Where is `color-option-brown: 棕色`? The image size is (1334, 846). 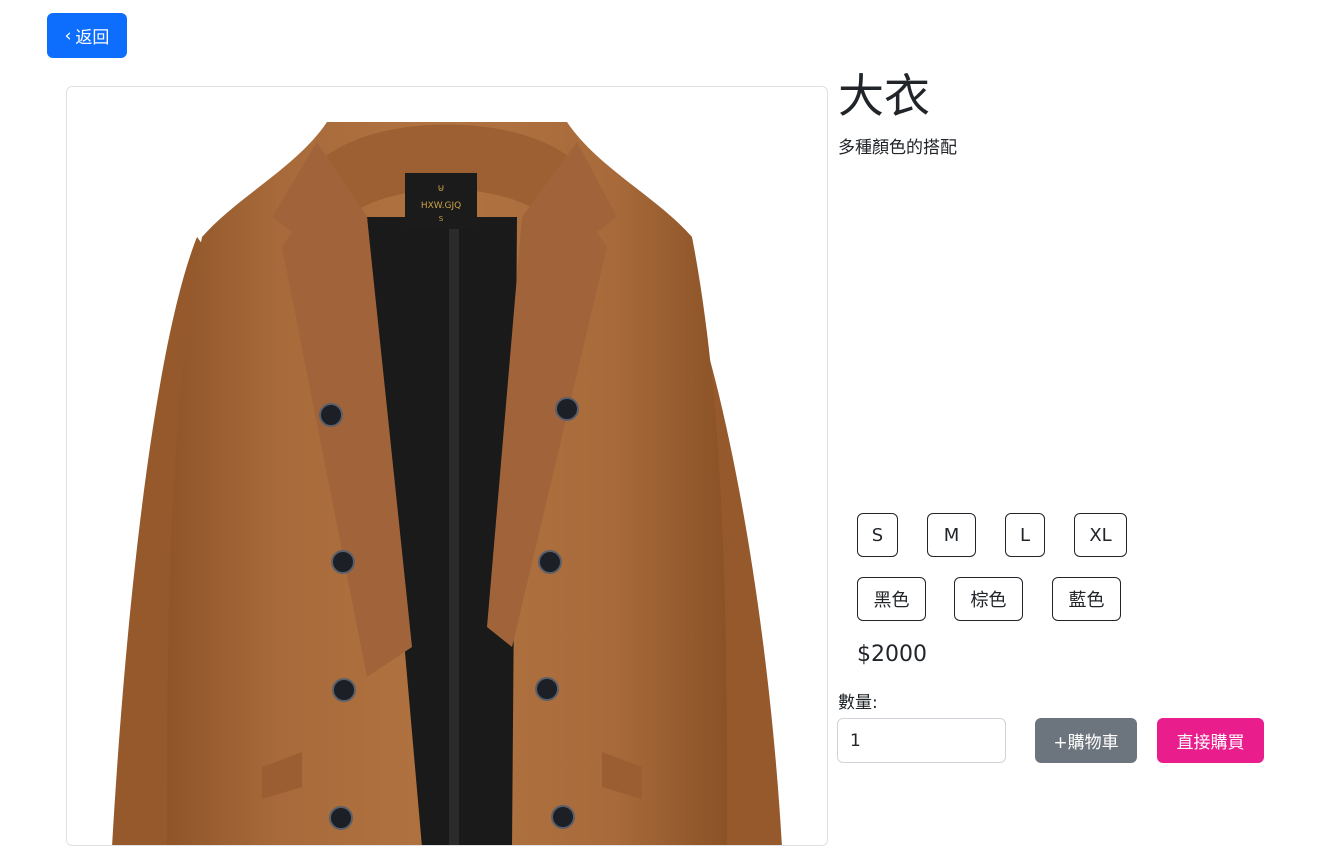
color-option-brown: 棕色 is located at coordinates (988, 599).